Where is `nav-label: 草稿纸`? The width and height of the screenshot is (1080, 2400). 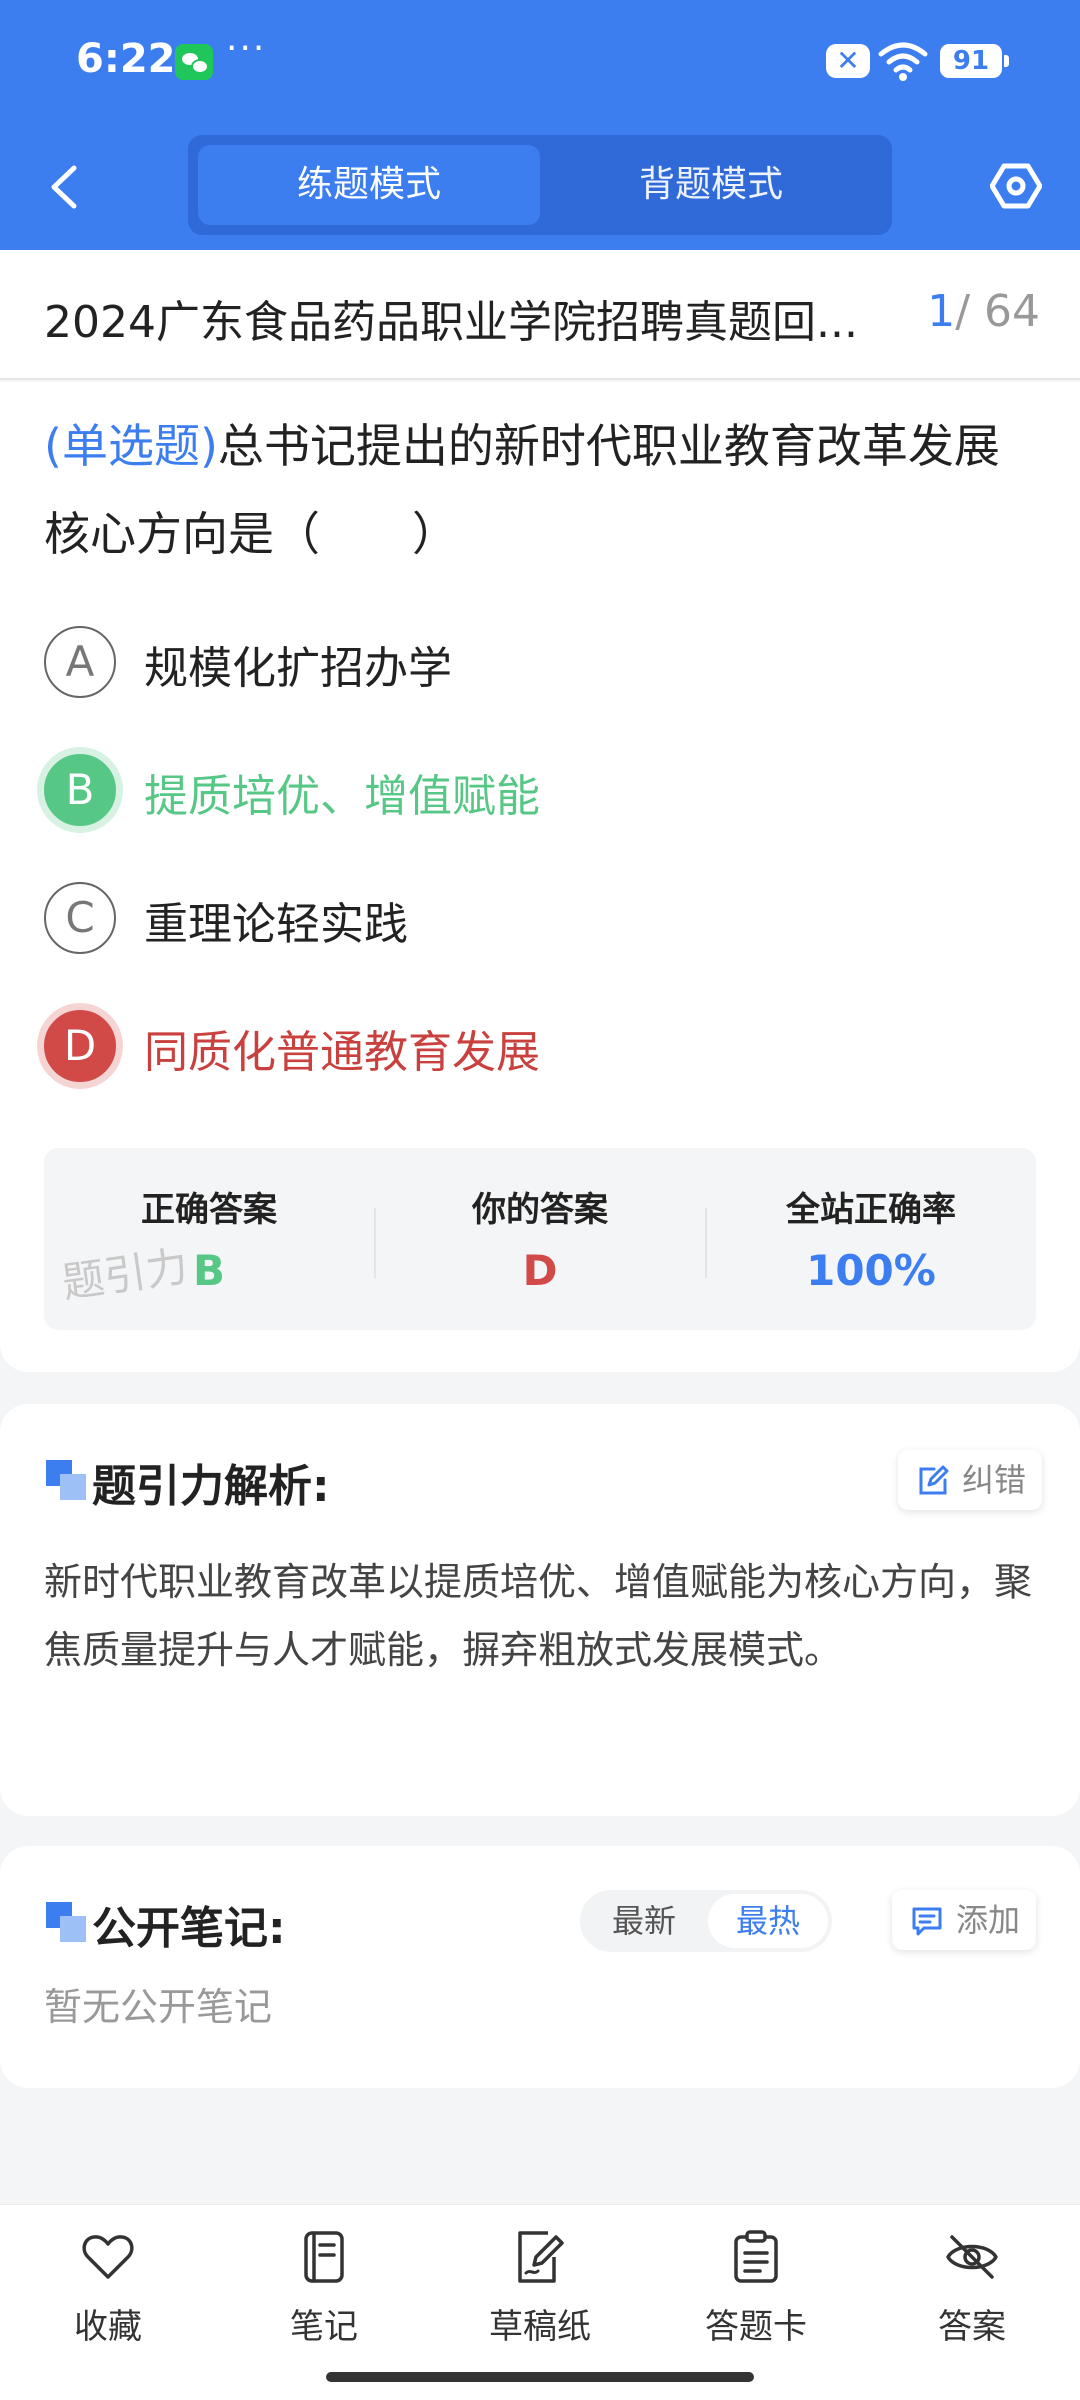 nav-label: 草稿纸 is located at coordinates (540, 2327).